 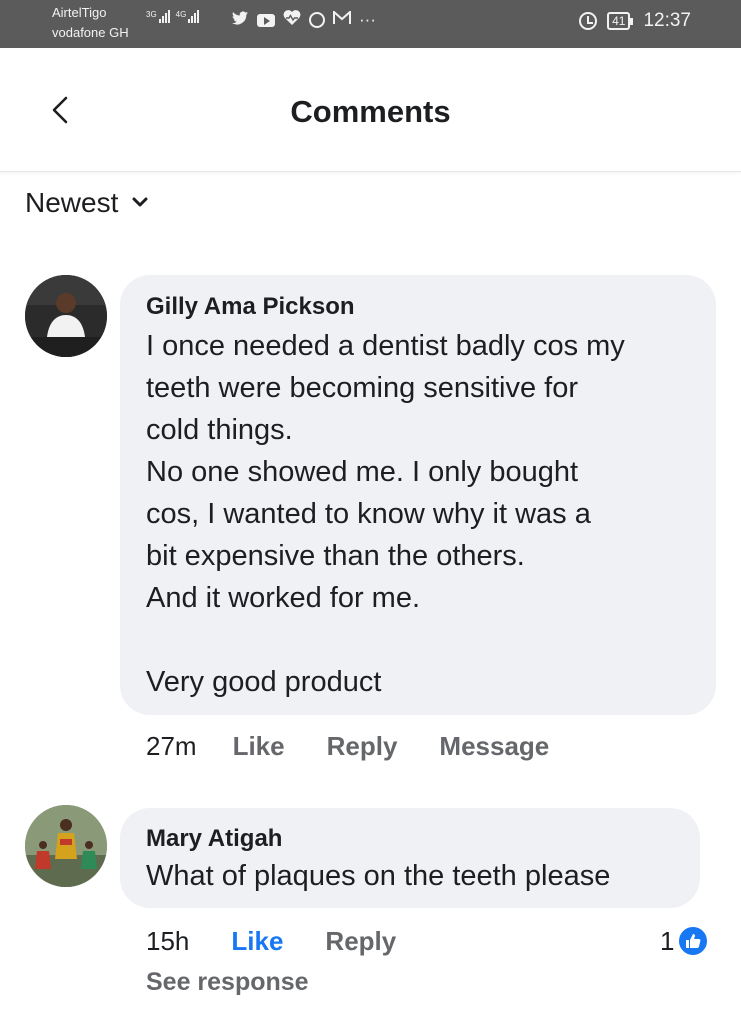 What do you see at coordinates (151, 14) in the screenshot?
I see `network-type-label: 3G` at bounding box center [151, 14].